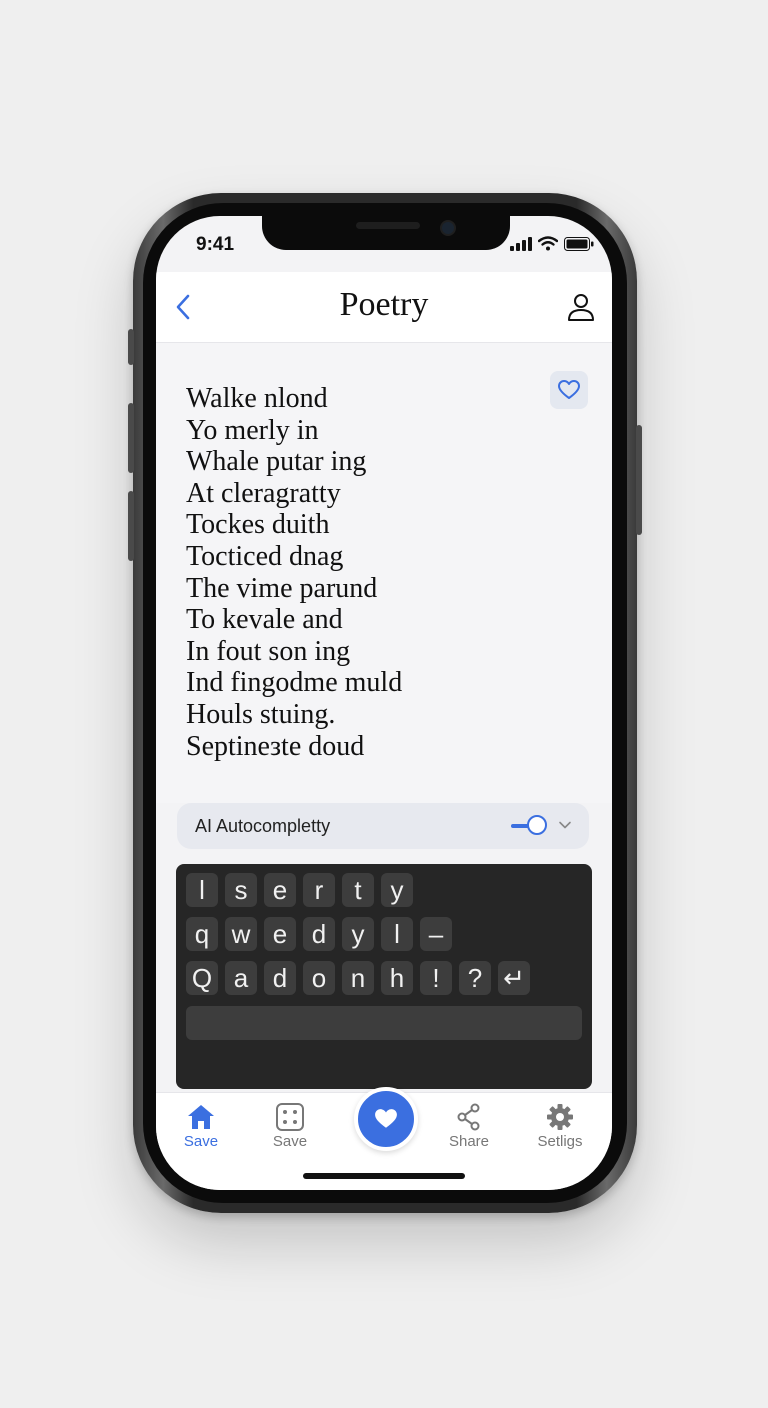 The image size is (768, 1408). What do you see at coordinates (436, 934) in the screenshot?
I see `key: –` at bounding box center [436, 934].